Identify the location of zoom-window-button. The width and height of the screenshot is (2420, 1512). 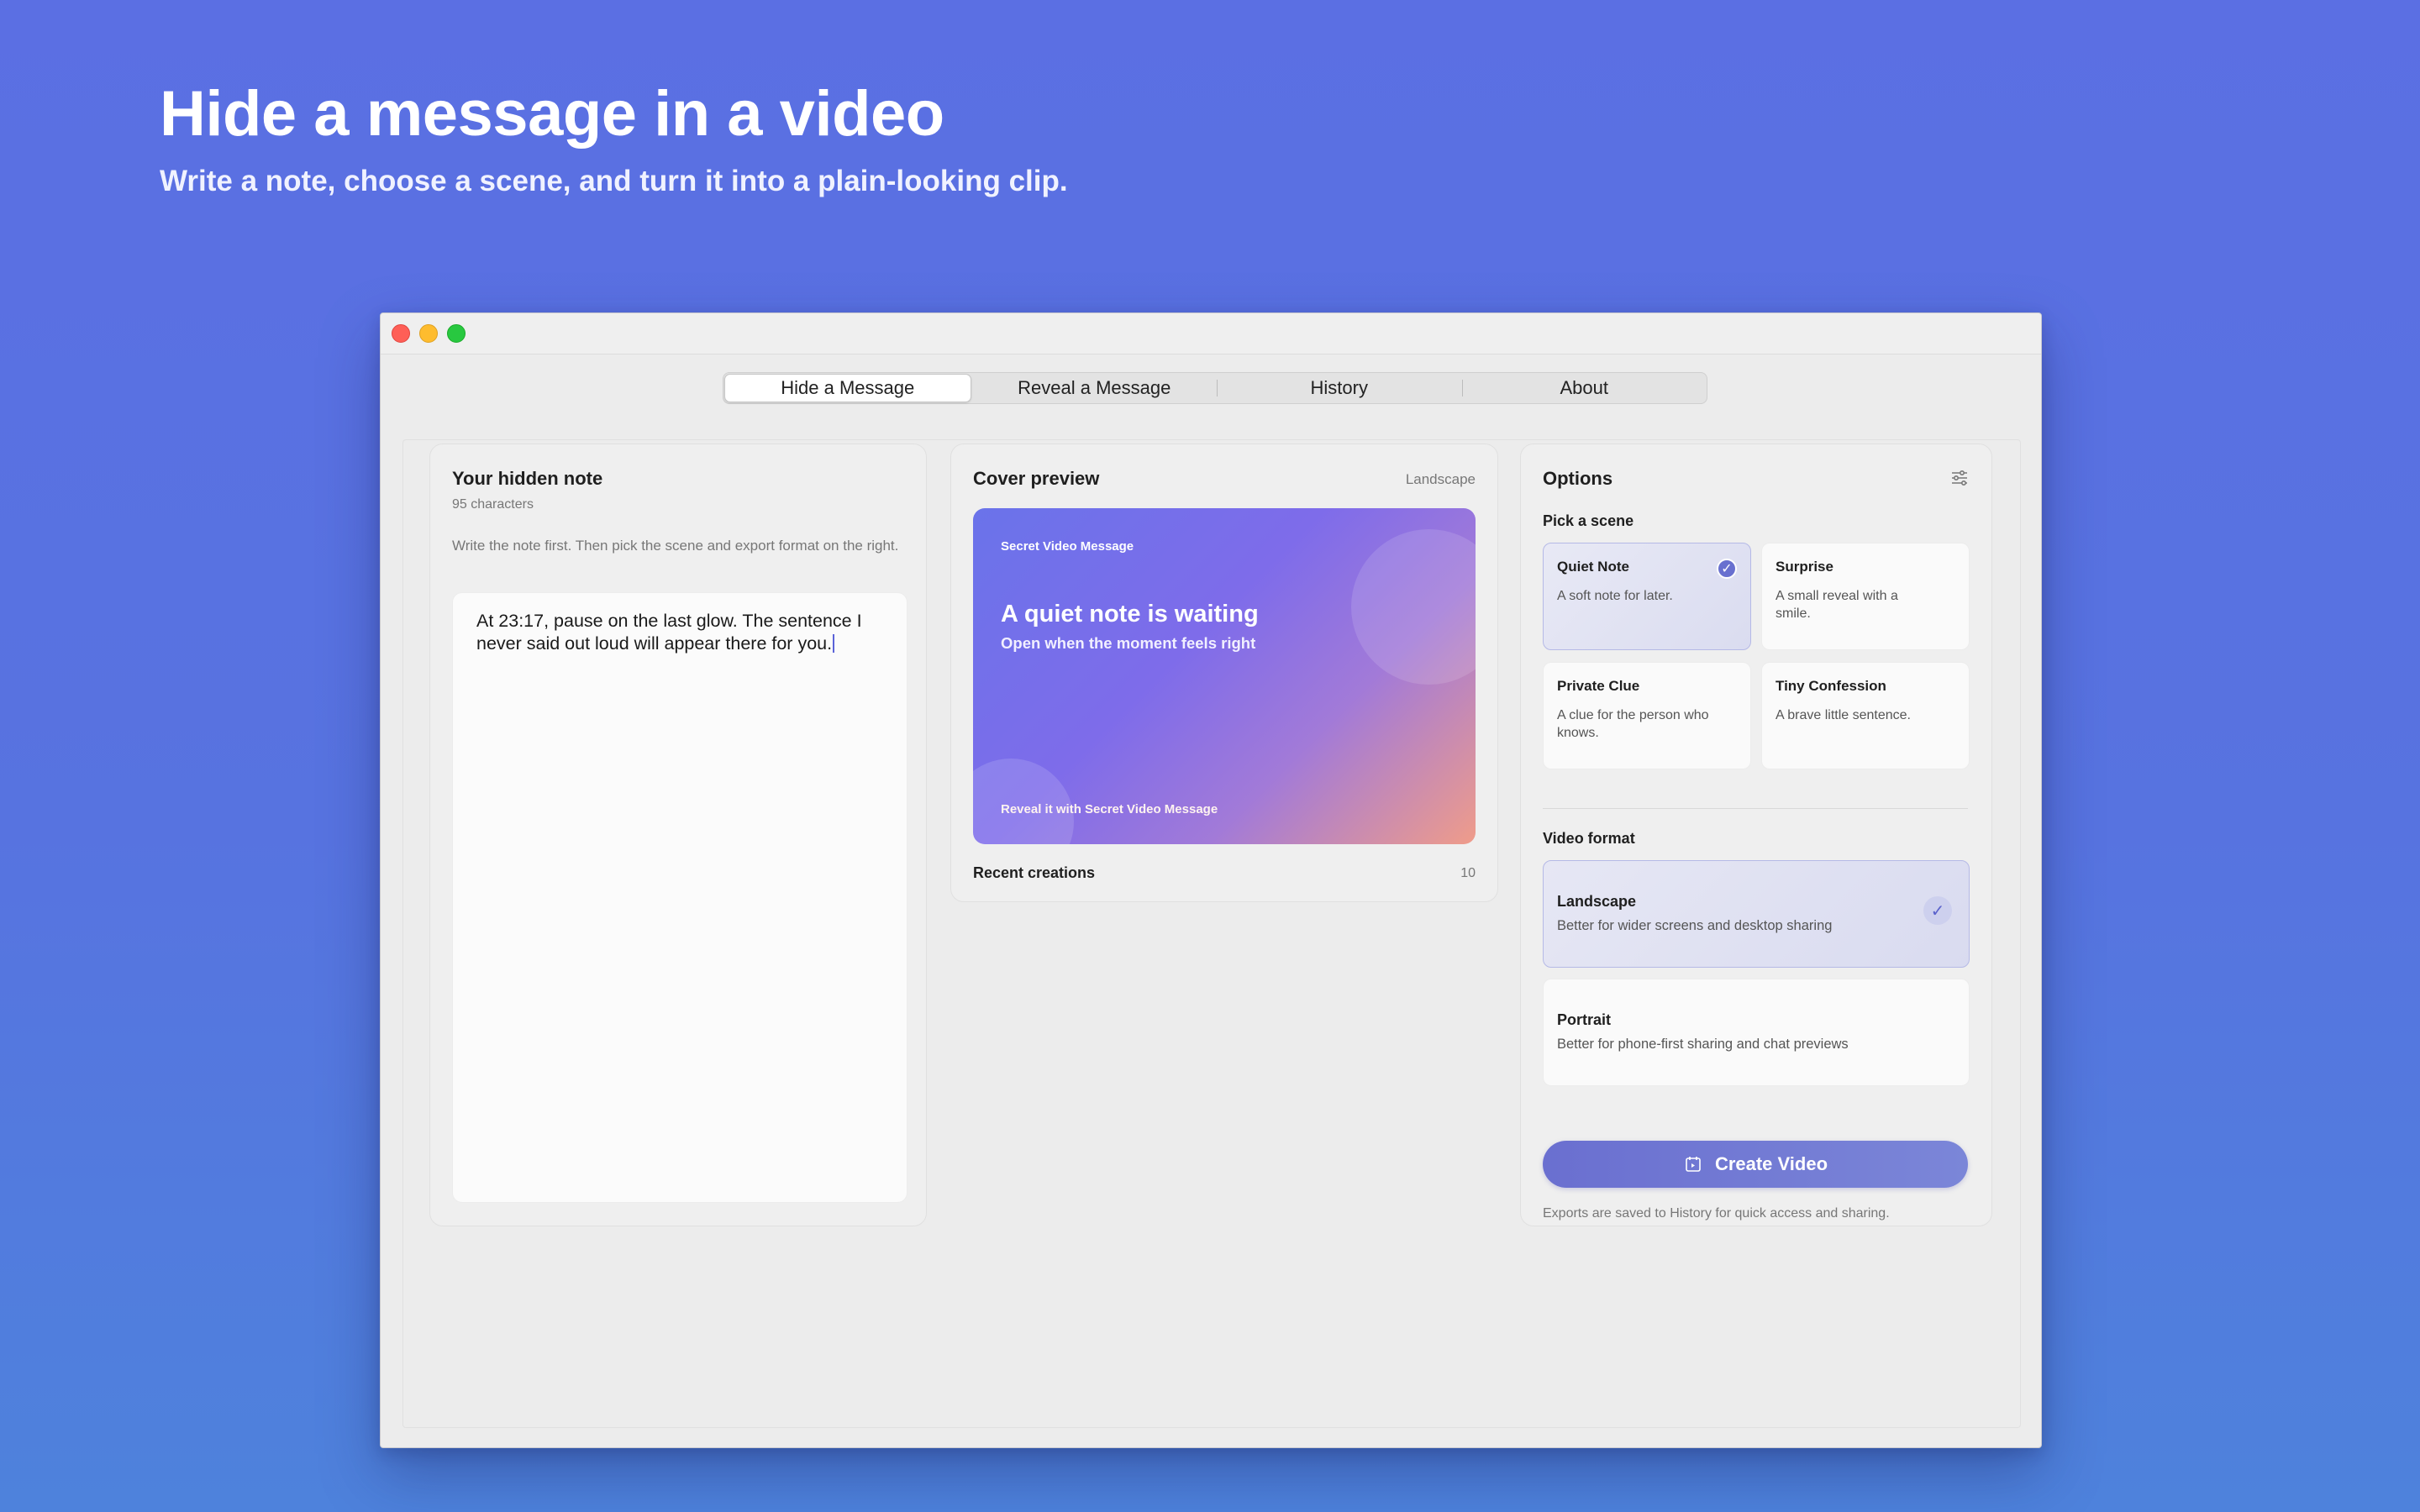
(456, 333).